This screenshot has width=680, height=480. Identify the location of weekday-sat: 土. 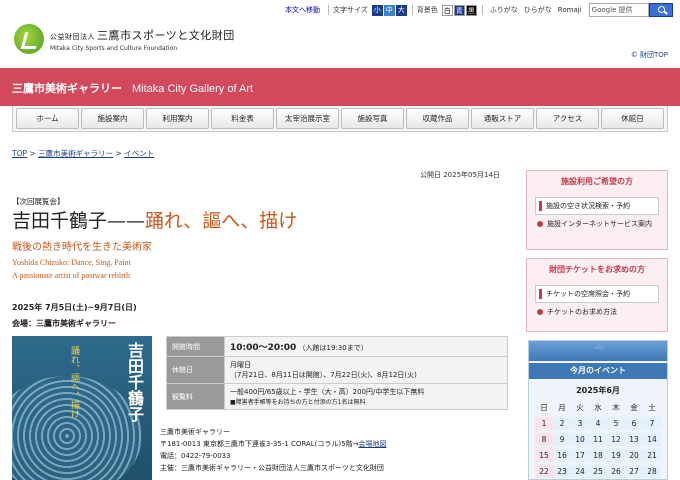
(652, 407).